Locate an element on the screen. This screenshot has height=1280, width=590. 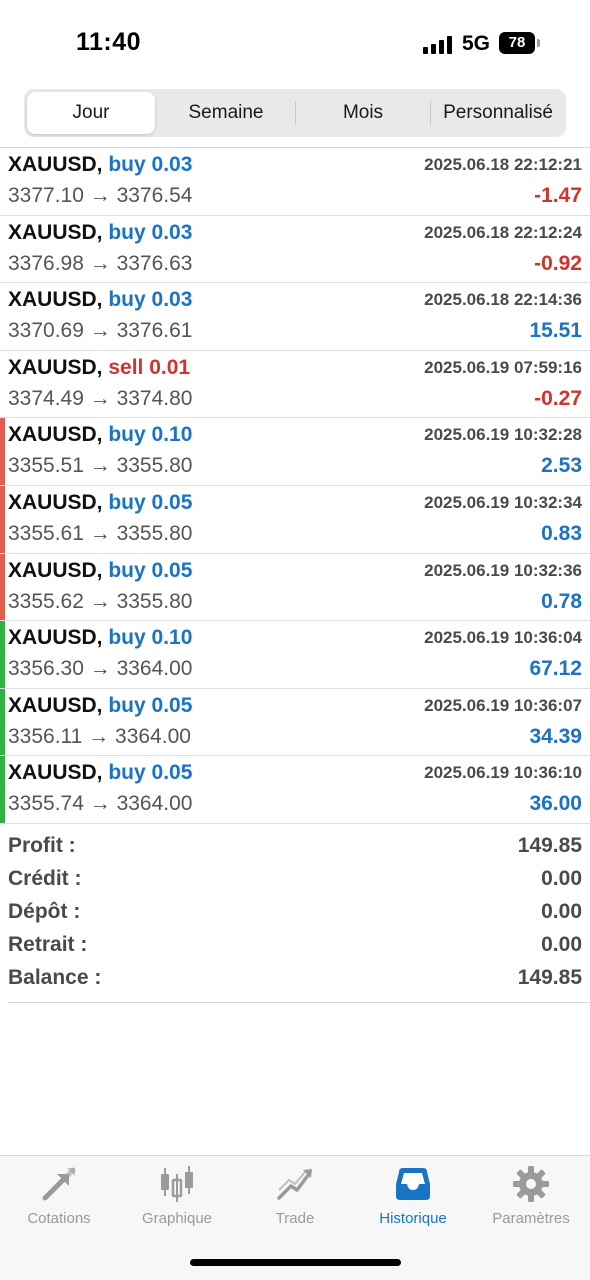
trade-prices: 3355.62 → 3355.80 is located at coordinates (100, 601).